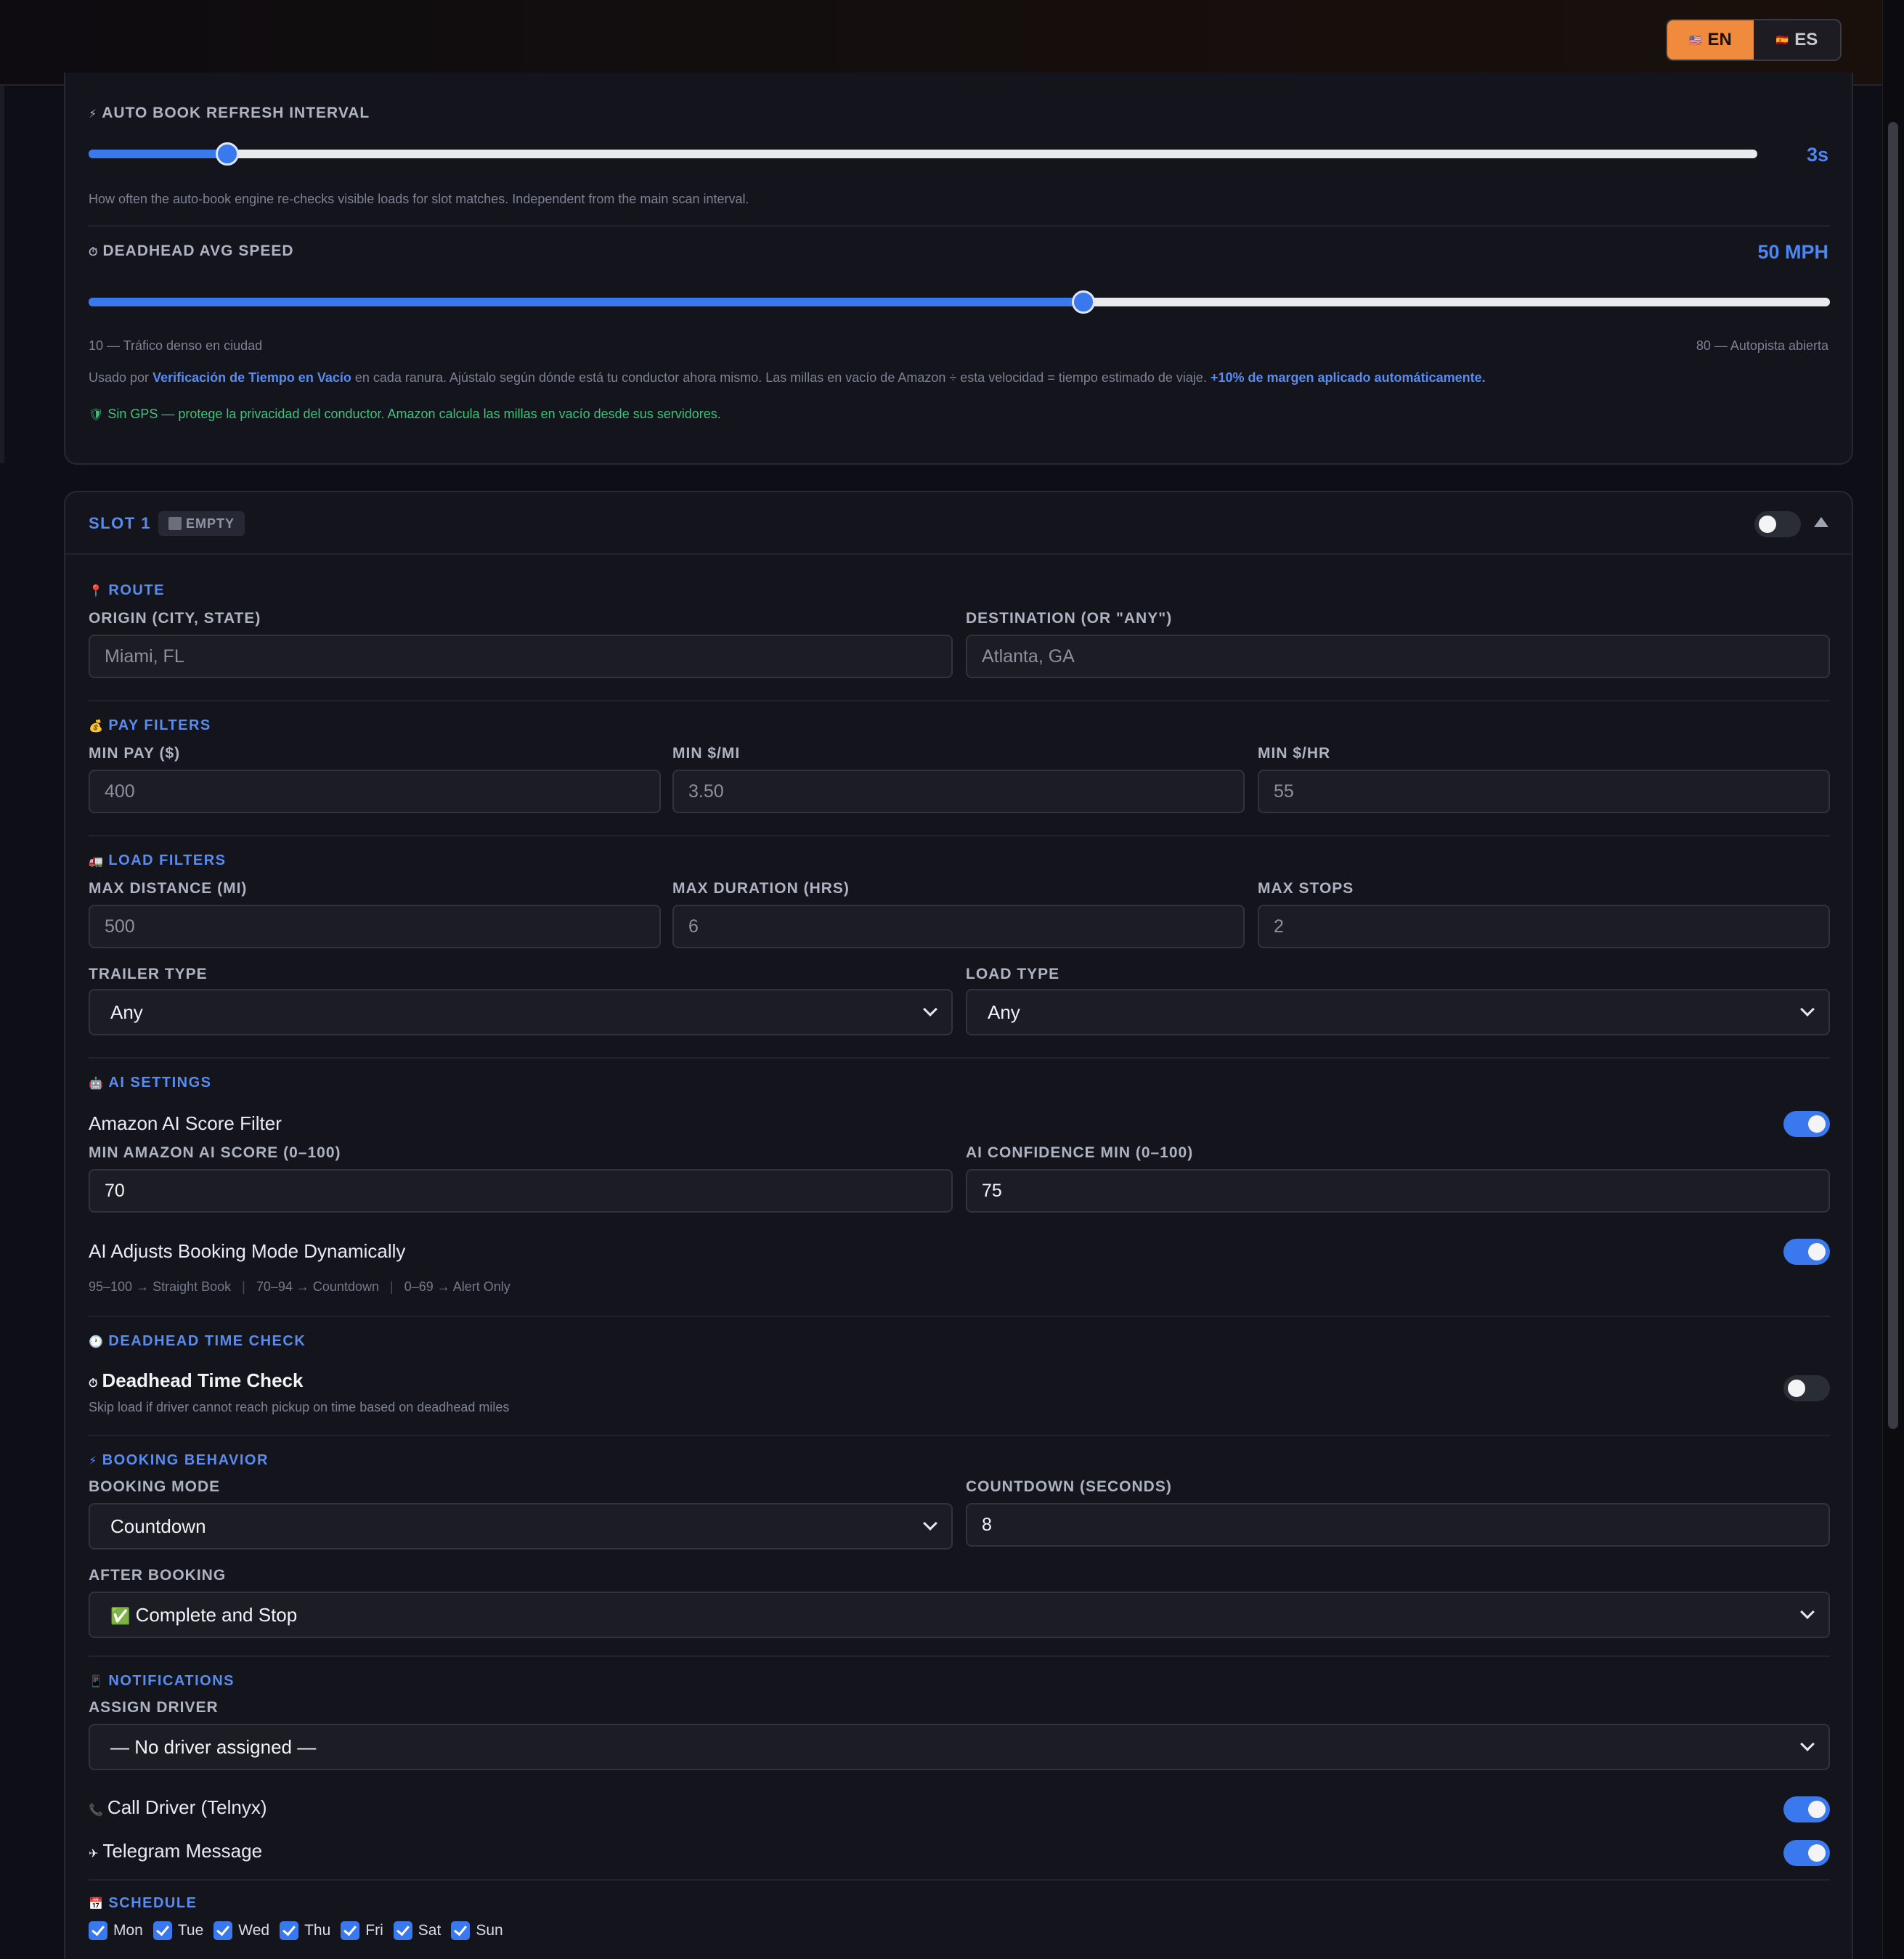 The width and height of the screenshot is (1904, 1959). Describe the element at coordinates (227, 154) in the screenshot. I see `autobook-slider-thumb` at that location.